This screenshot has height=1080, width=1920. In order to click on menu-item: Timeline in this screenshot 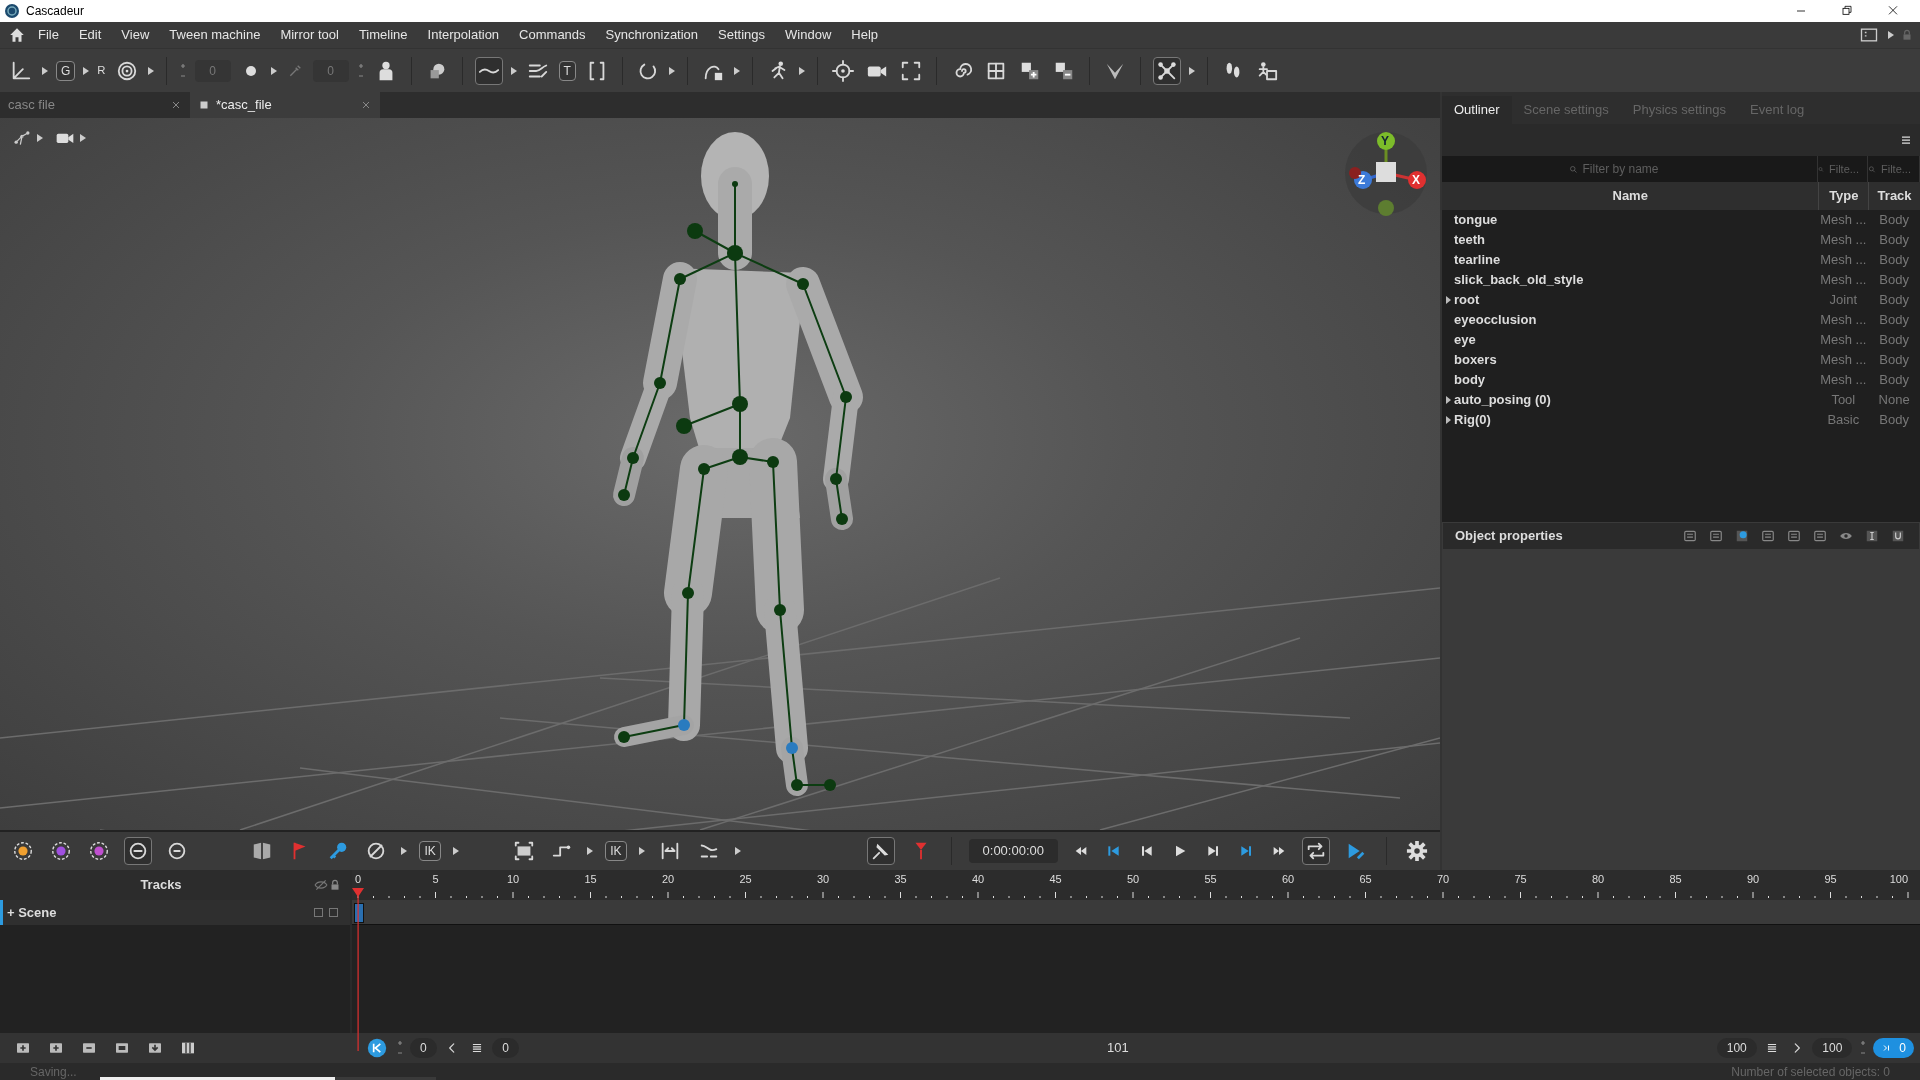, I will do `click(383, 35)`.